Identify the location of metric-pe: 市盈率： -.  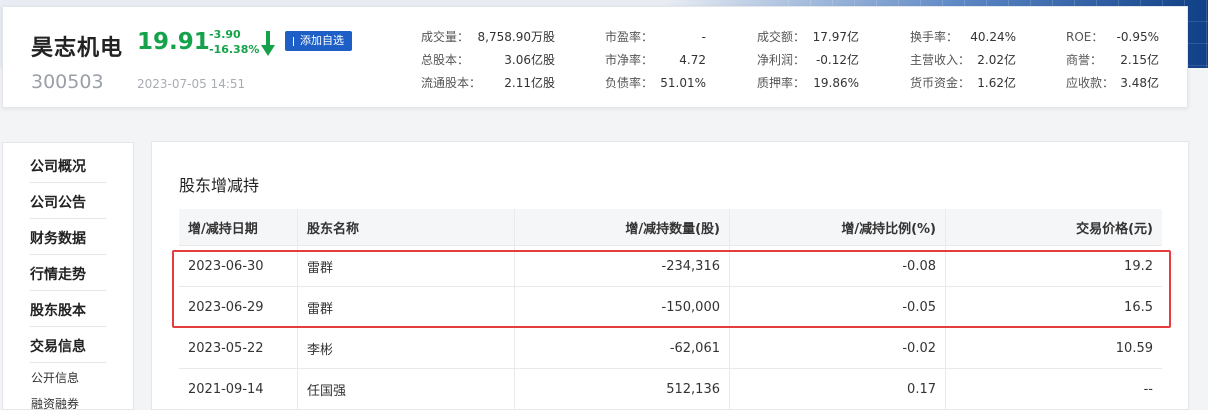
(655, 37).